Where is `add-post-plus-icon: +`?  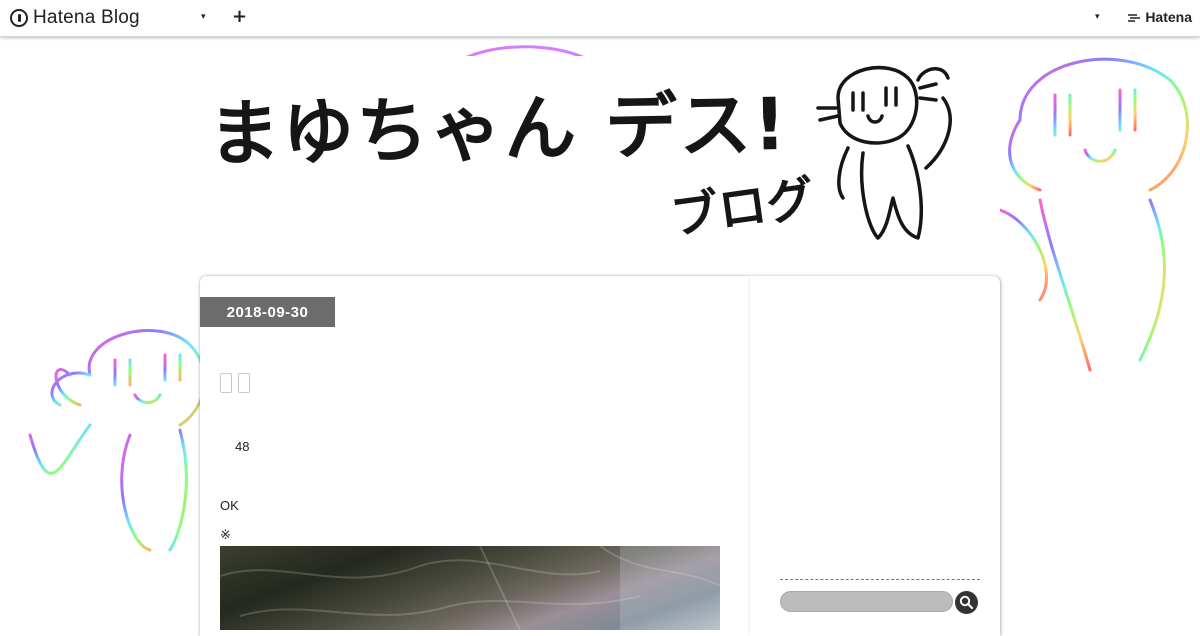 add-post-plus-icon: + is located at coordinates (239, 16).